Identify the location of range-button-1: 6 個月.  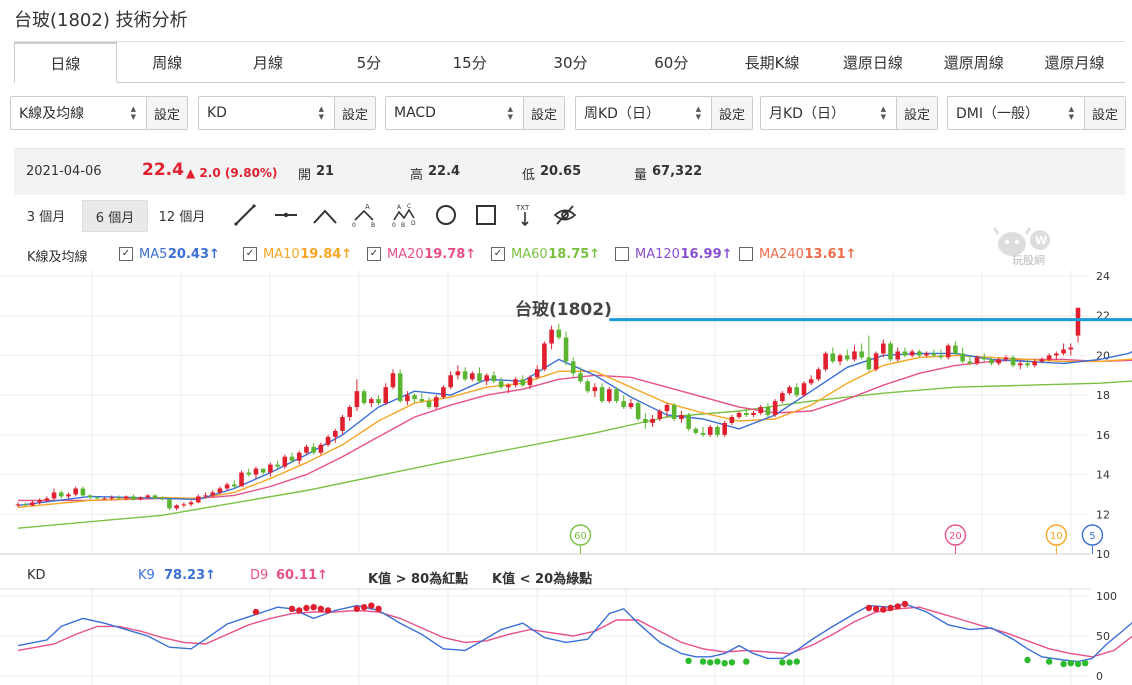
(115, 216).